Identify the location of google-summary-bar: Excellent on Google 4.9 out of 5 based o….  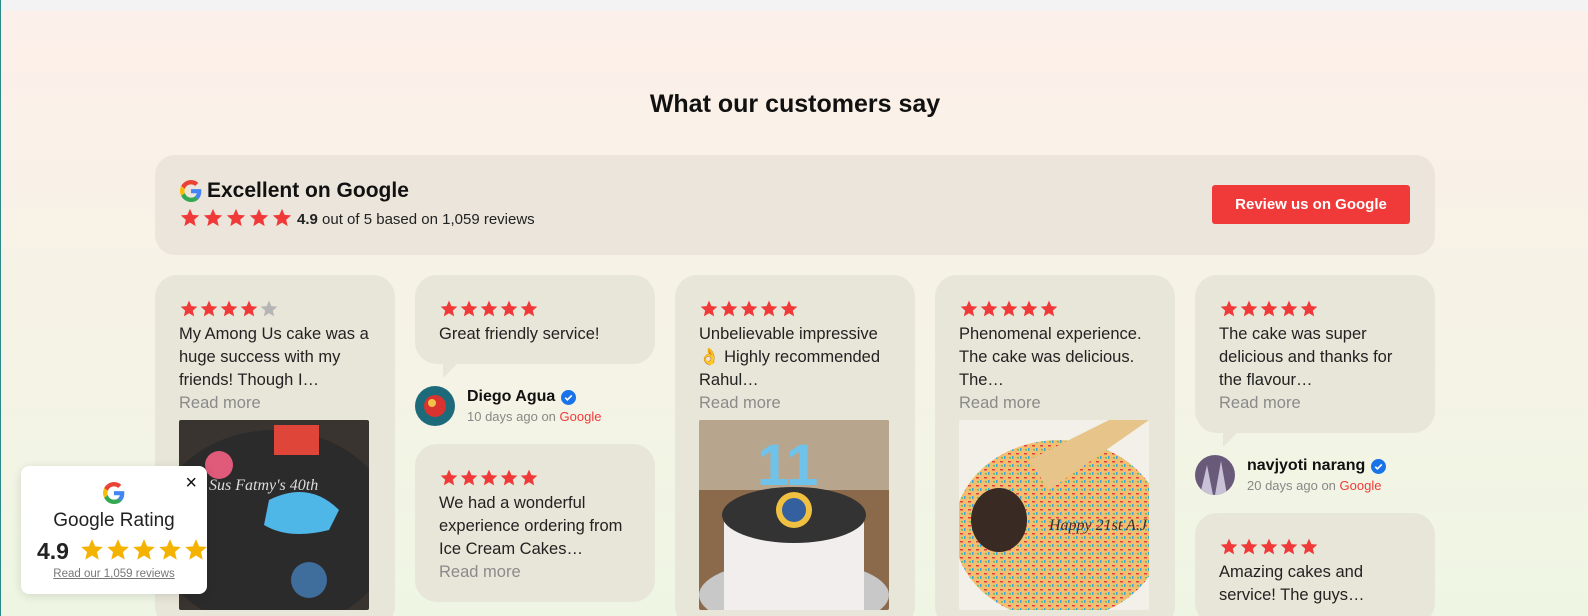
(795, 205).